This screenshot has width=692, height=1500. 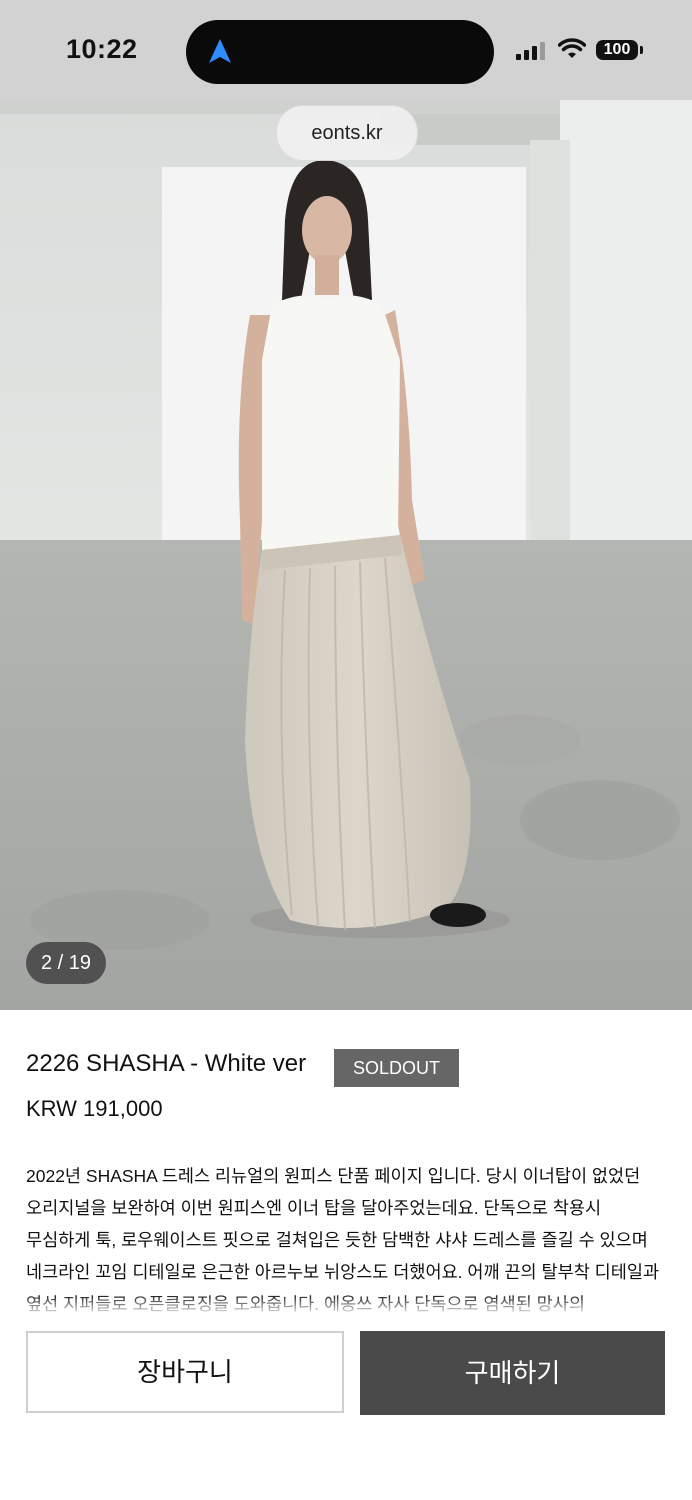 What do you see at coordinates (94, 1108) in the screenshot?
I see `product-price: KRW 191,000` at bounding box center [94, 1108].